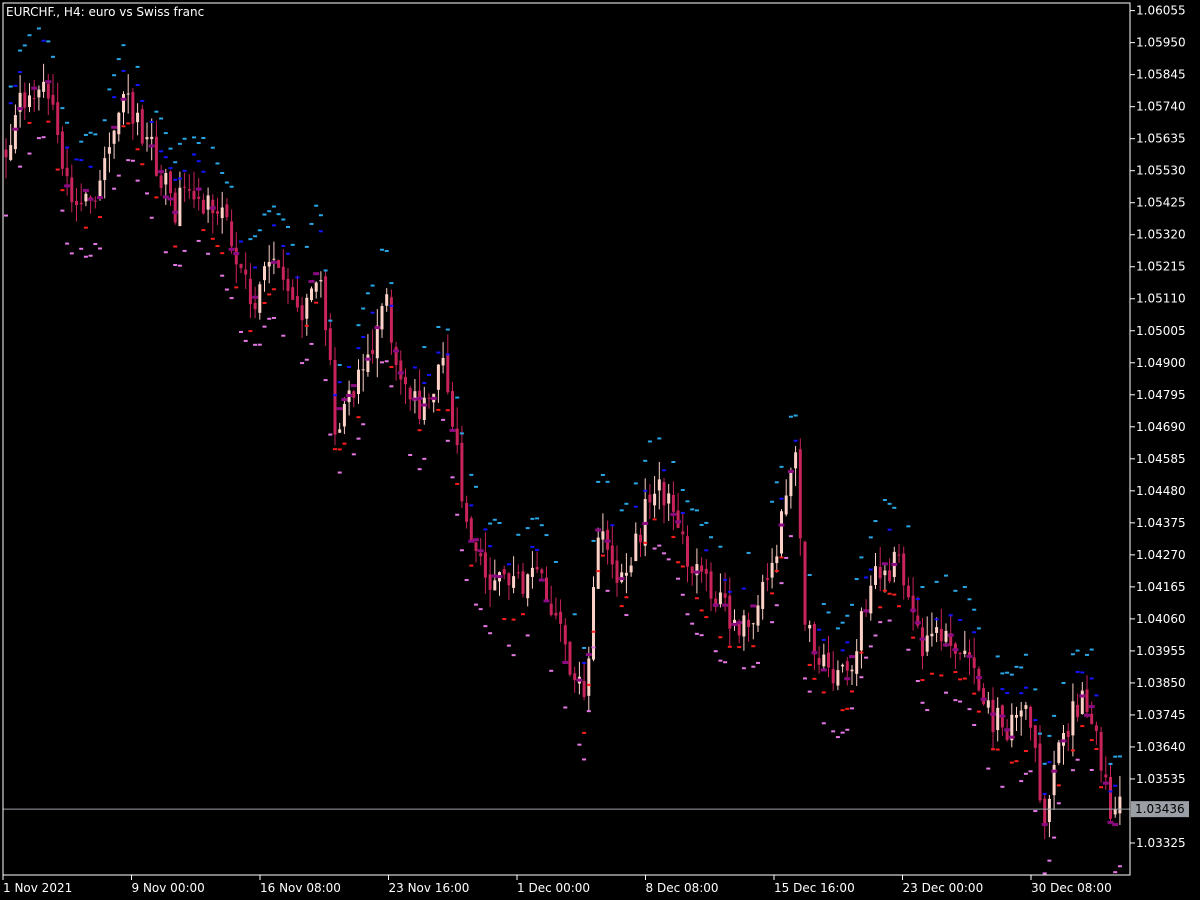  What do you see at coordinates (429, 888) in the screenshot?
I see `x-tick-label: 23 Nov 16:00` at bounding box center [429, 888].